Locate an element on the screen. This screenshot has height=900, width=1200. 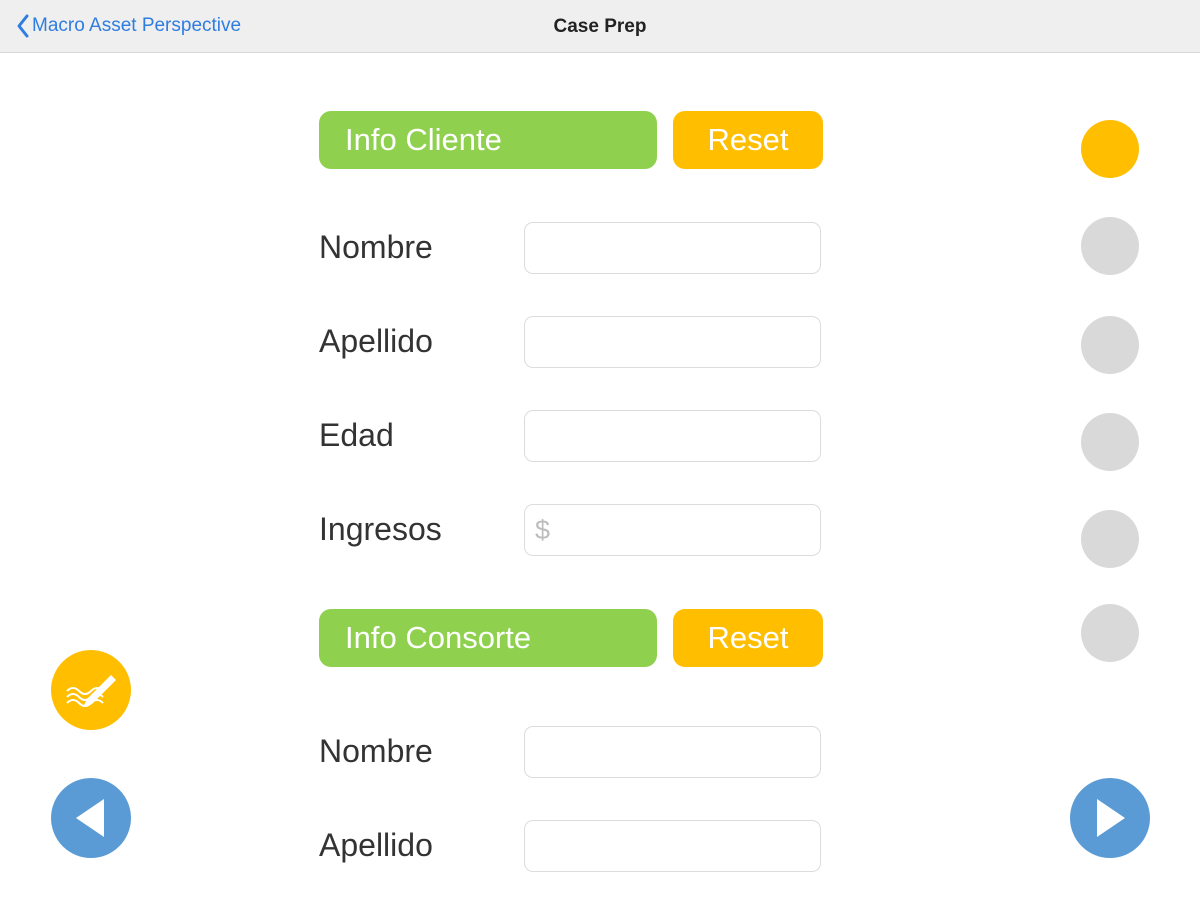
back-button: Macro Asset Perspective is located at coordinates (127, 26).